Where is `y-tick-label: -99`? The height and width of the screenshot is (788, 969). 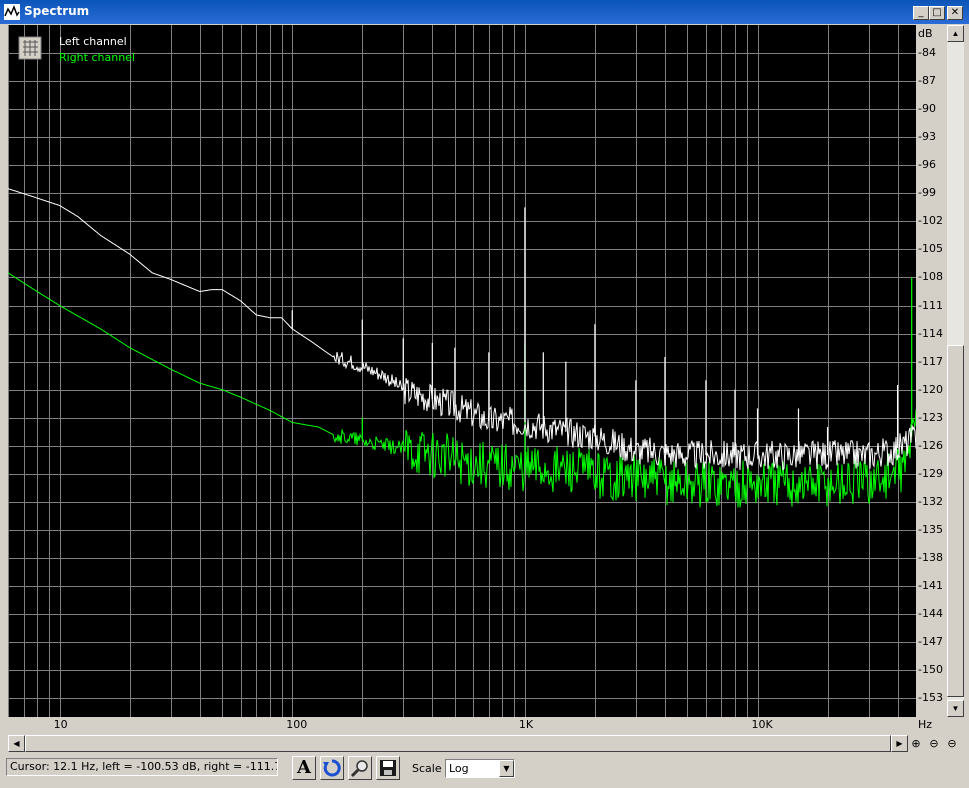 y-tick-label: -99 is located at coordinates (927, 193).